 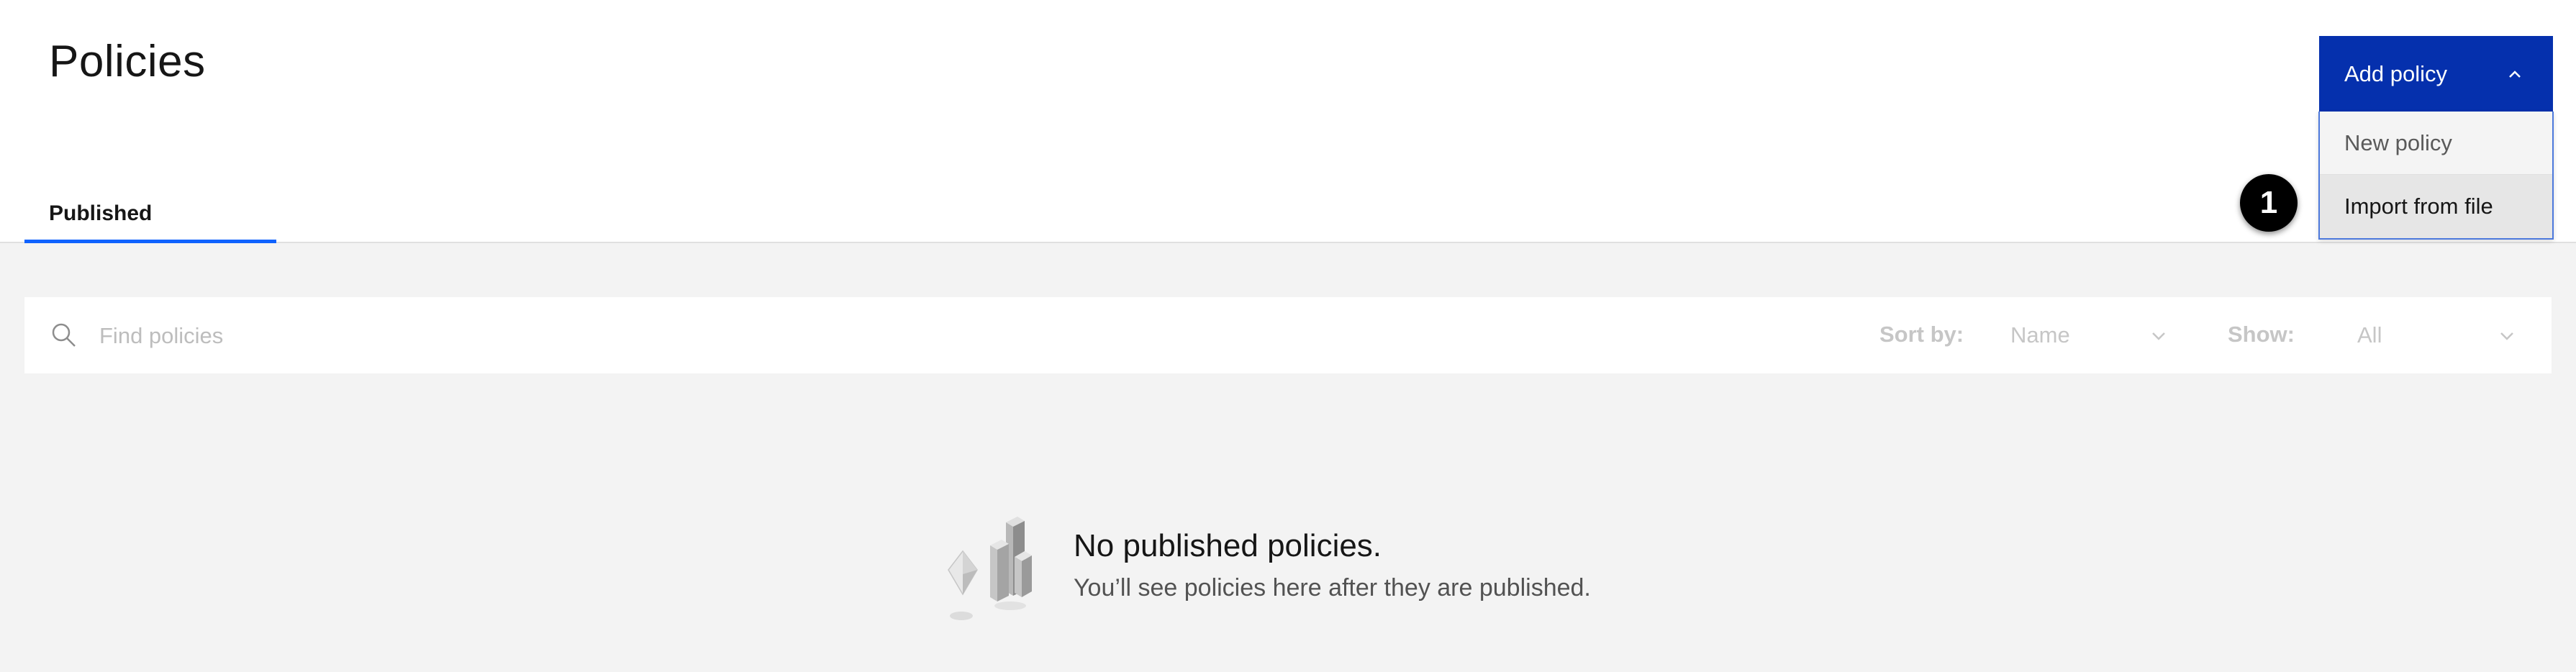 I want to click on menu-item-import-from-file-label: Import from file, so click(x=2418, y=206).